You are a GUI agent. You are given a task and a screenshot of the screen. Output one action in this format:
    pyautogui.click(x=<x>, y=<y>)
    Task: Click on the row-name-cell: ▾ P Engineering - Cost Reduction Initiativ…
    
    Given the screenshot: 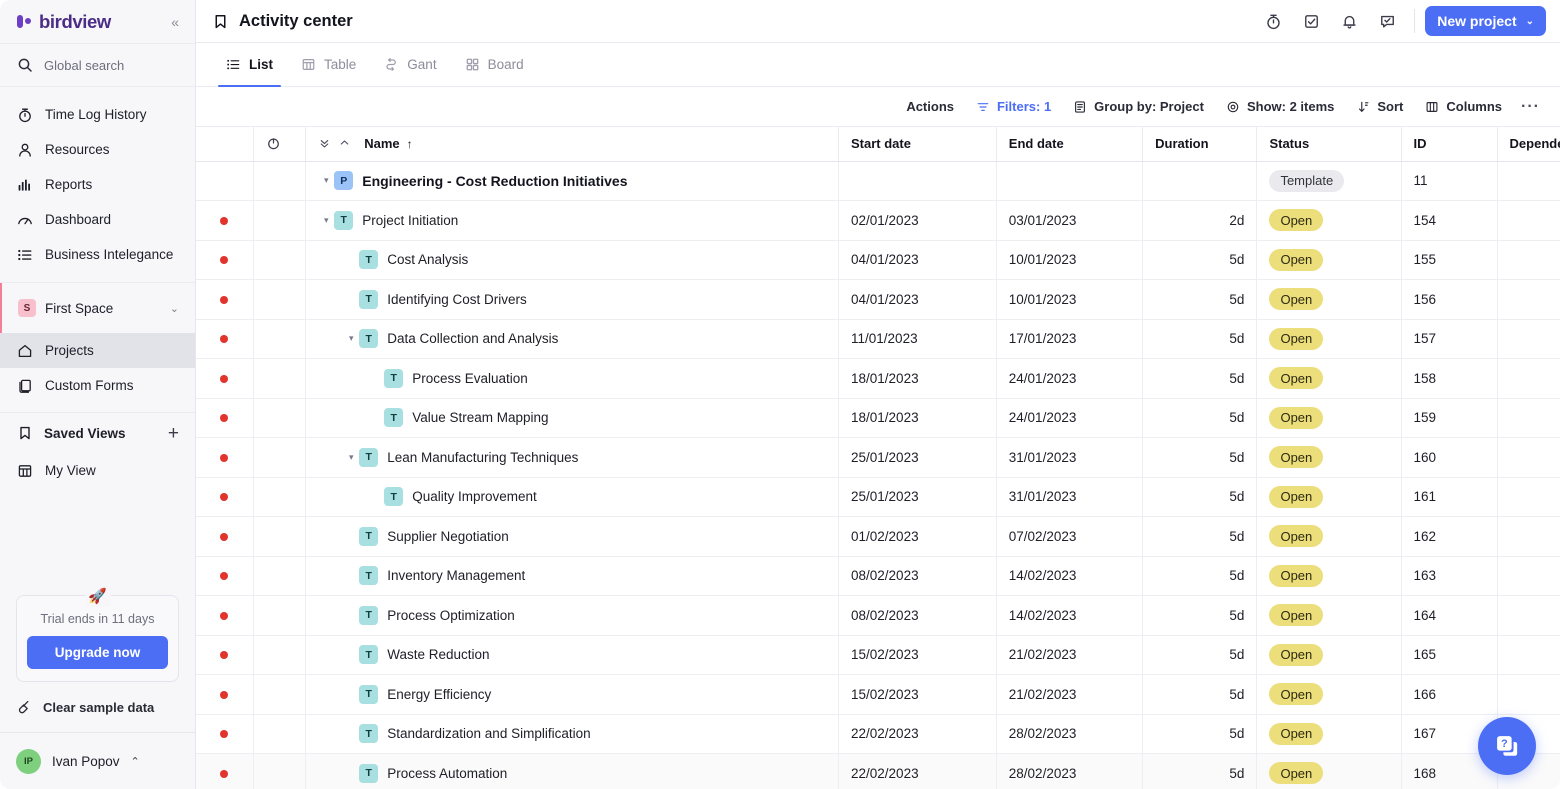 What is the action you would take?
    pyautogui.click(x=572, y=181)
    